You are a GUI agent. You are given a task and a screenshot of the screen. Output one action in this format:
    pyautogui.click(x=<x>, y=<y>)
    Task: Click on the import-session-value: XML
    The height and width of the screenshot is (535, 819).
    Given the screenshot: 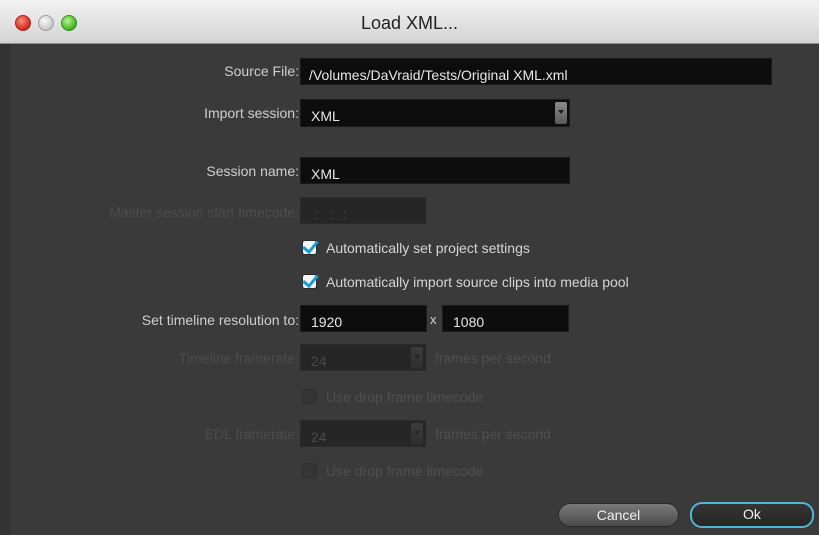 What is the action you would take?
    pyautogui.click(x=325, y=116)
    